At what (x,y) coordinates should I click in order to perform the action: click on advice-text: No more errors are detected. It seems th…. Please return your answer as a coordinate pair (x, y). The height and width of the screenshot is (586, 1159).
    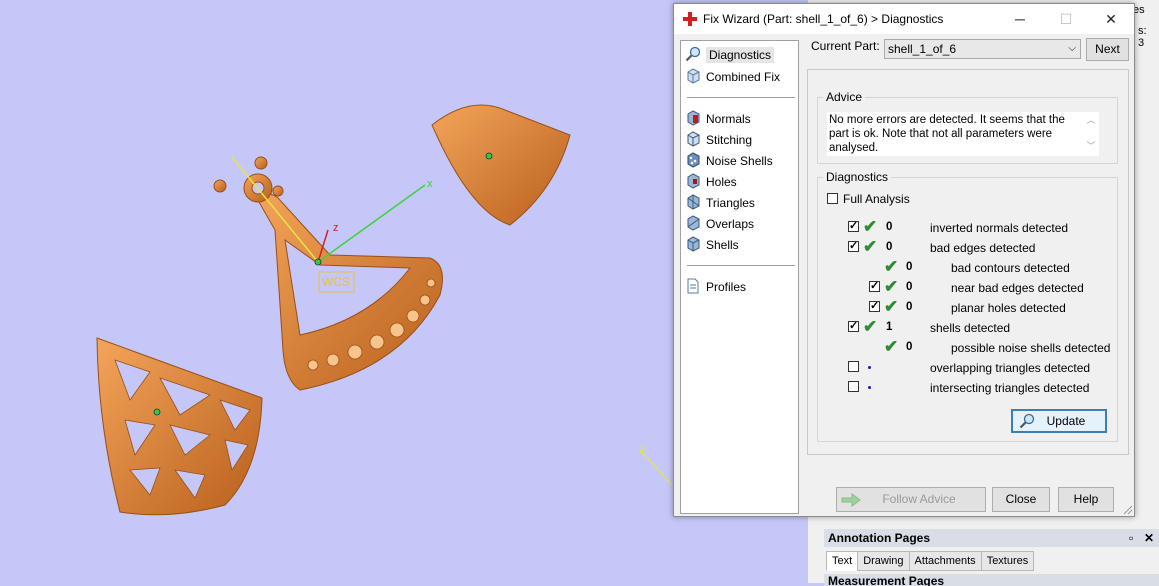
    Looking at the image, I should click on (947, 134).